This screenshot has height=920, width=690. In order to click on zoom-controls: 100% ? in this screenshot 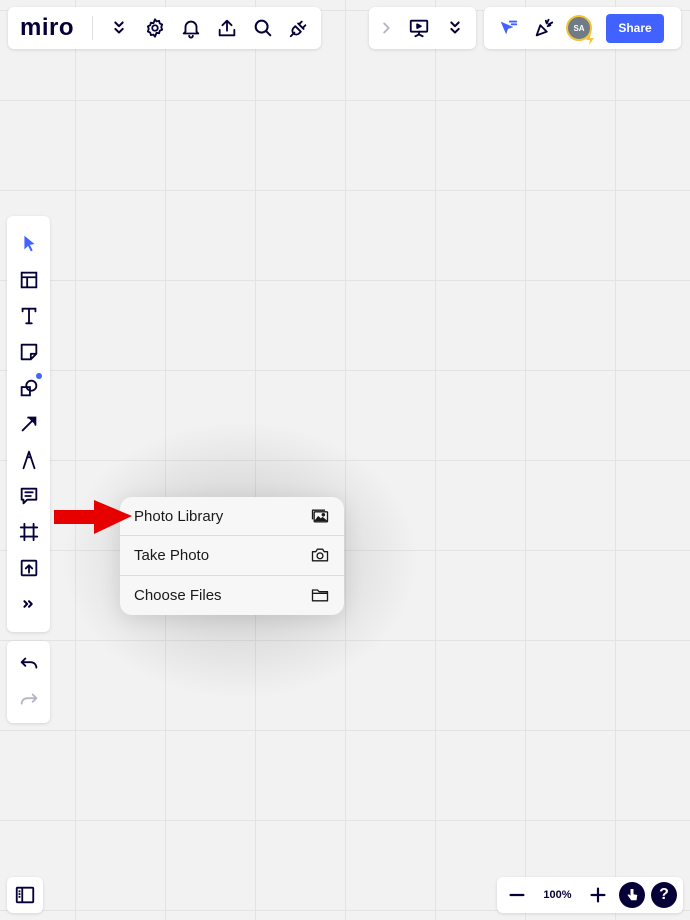, I will do `click(590, 895)`.